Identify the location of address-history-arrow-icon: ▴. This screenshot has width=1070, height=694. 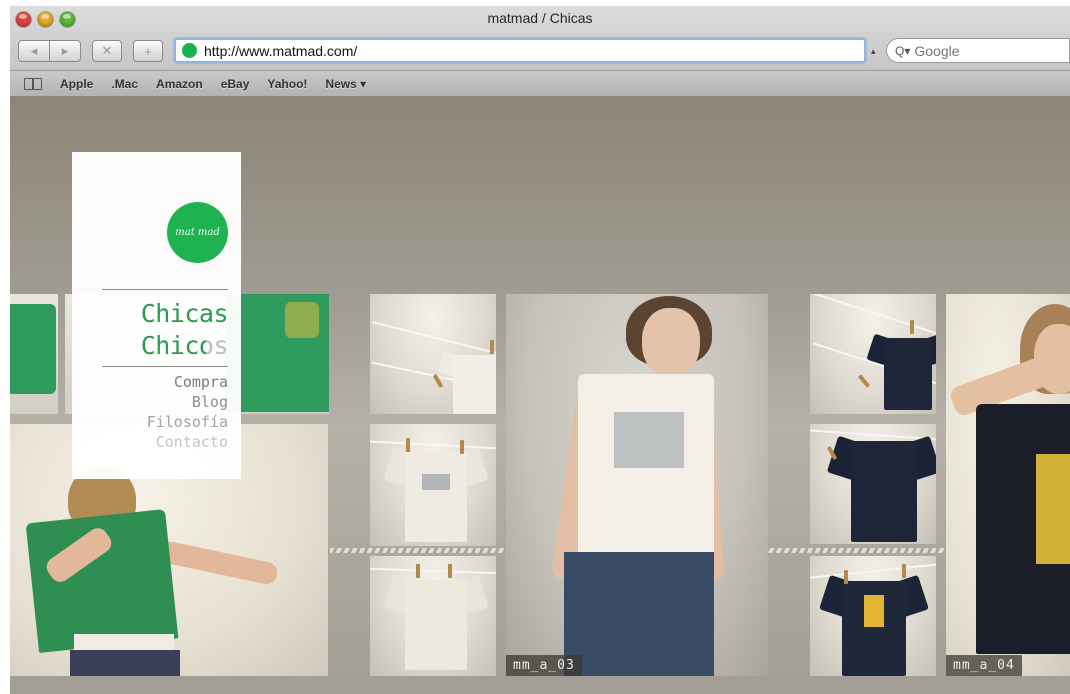
(873, 51).